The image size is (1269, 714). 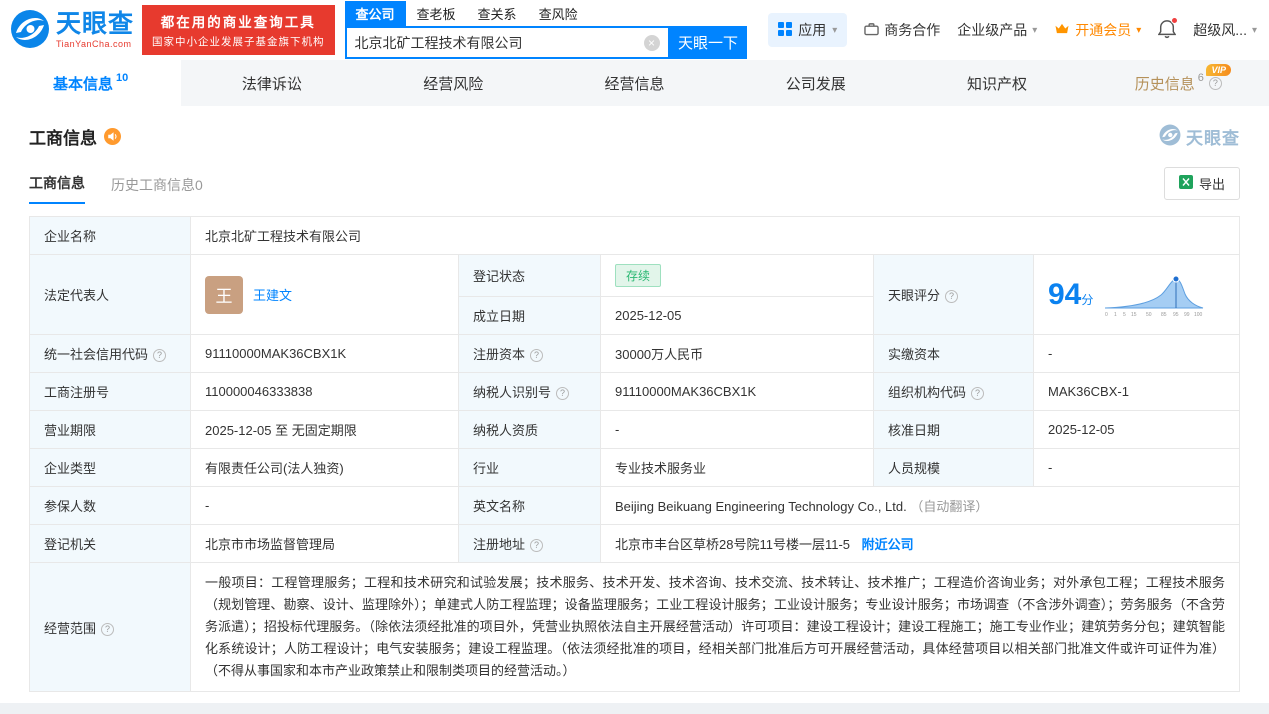 I want to click on svg-text: 100, so click(x=1198, y=315).